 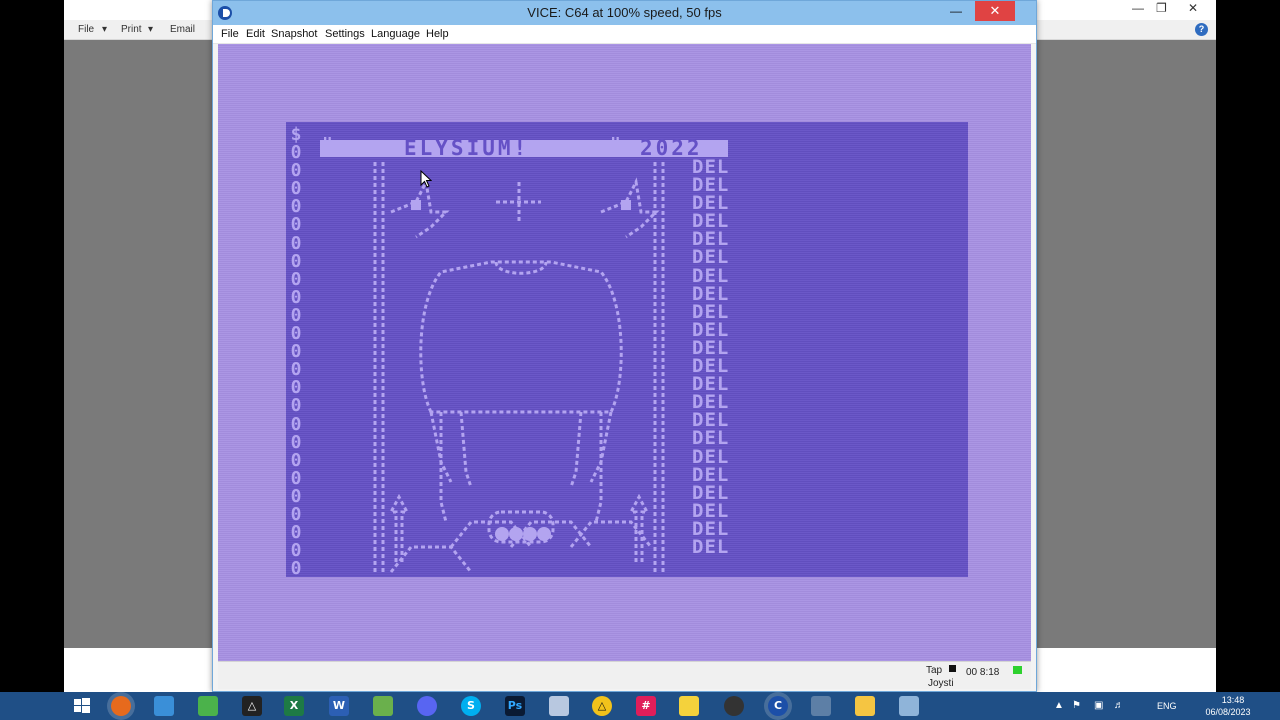 I want to click on unity-icon: △, so click(x=252, y=706).